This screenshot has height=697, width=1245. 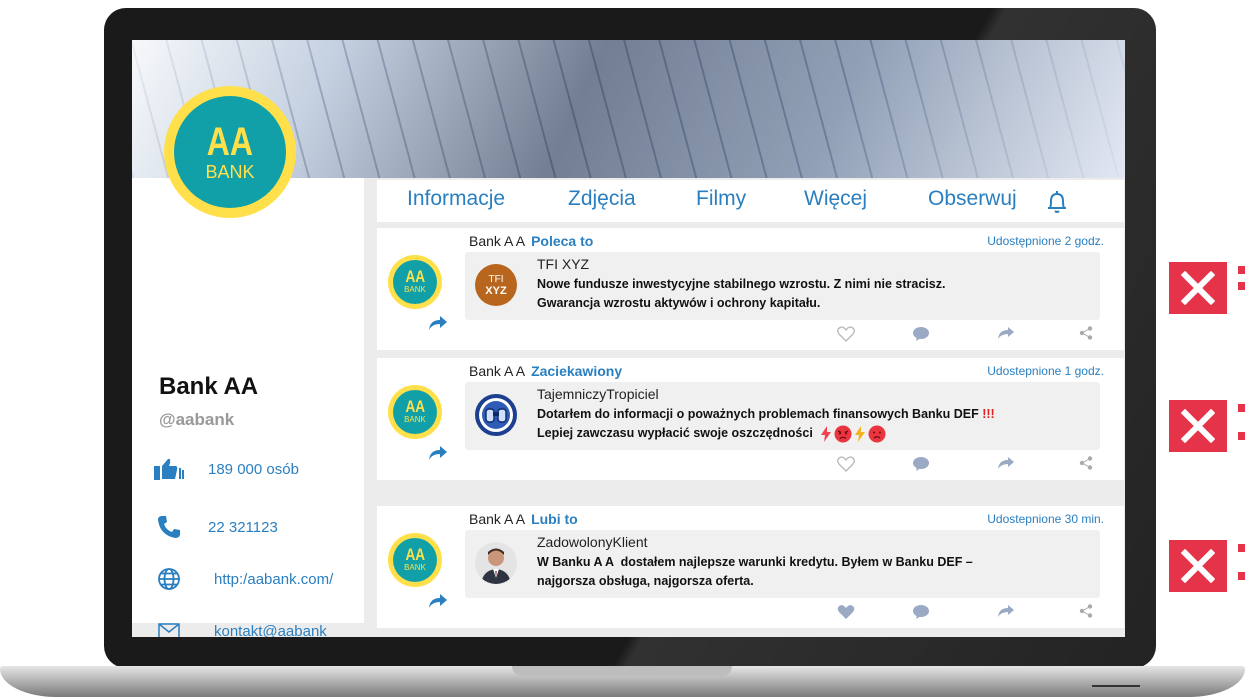 I want to click on followers-count: 189 000 osób, so click(x=253, y=469).